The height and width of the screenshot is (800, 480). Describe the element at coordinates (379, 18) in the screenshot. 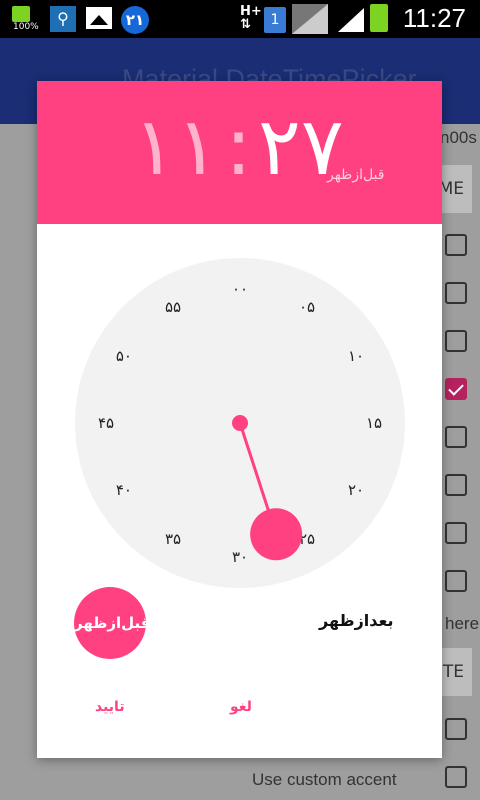

I see `battery-icon` at that location.